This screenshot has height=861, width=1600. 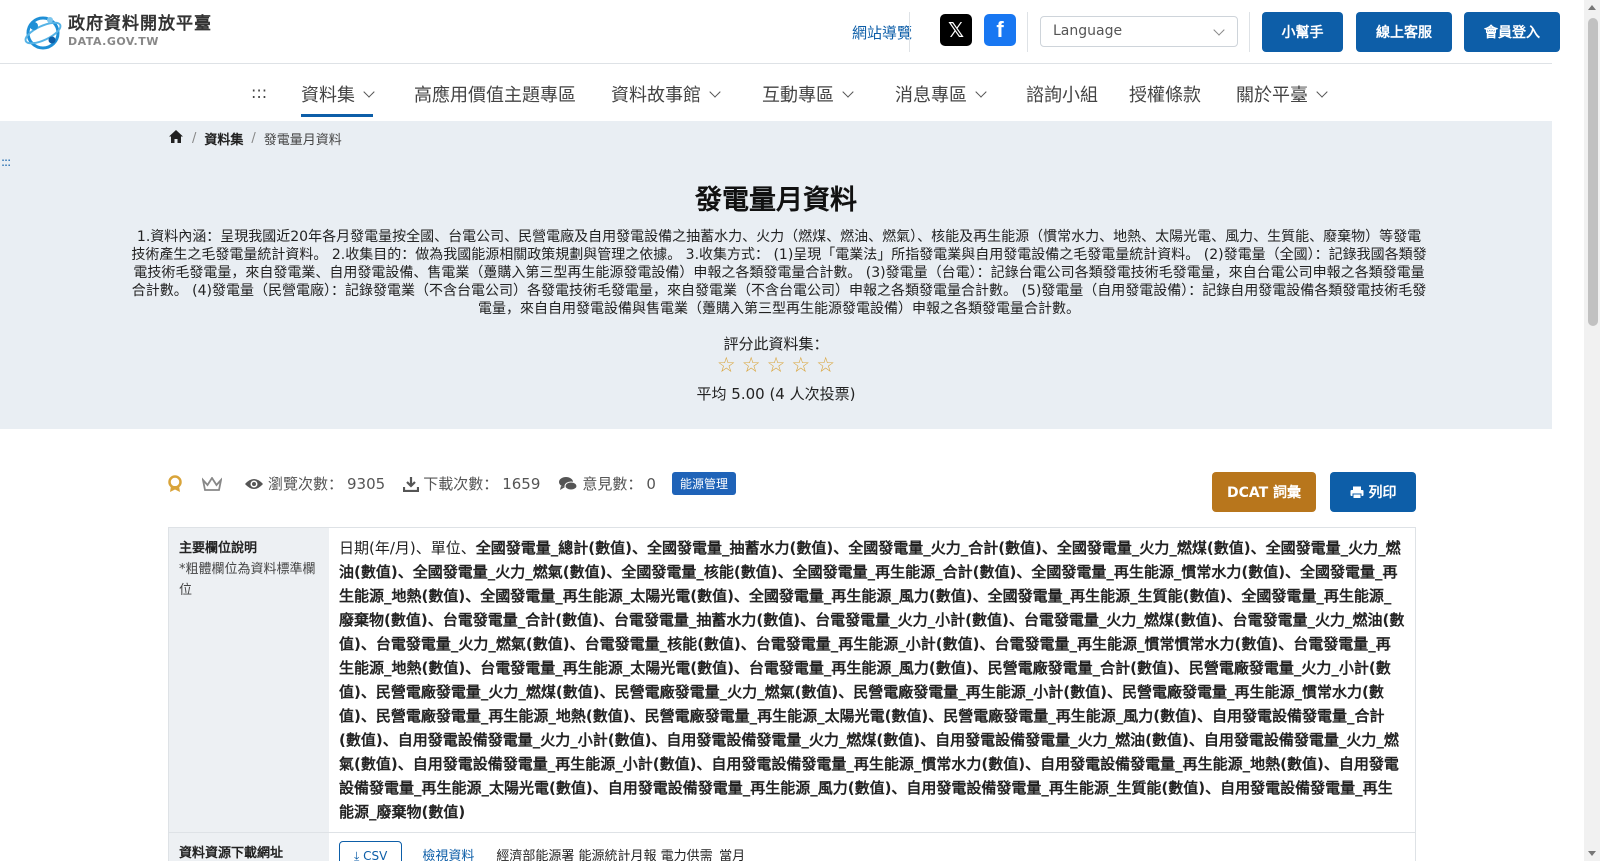 What do you see at coordinates (218, 548) in the screenshot?
I see `fields-label: 主要欄位說明` at bounding box center [218, 548].